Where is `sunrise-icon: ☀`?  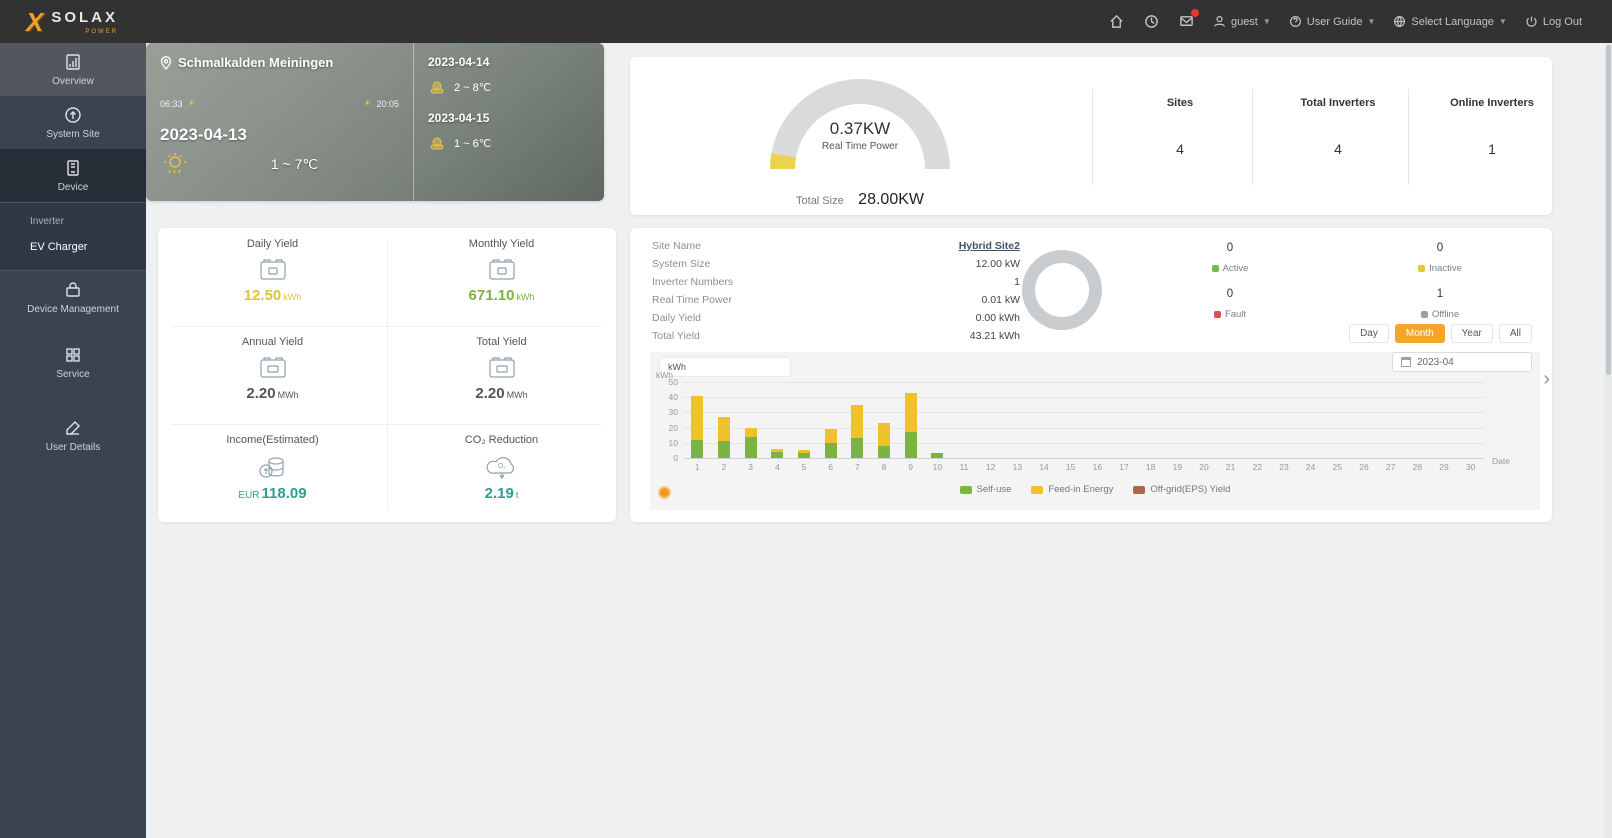 sunrise-icon: ☀ is located at coordinates (191, 103).